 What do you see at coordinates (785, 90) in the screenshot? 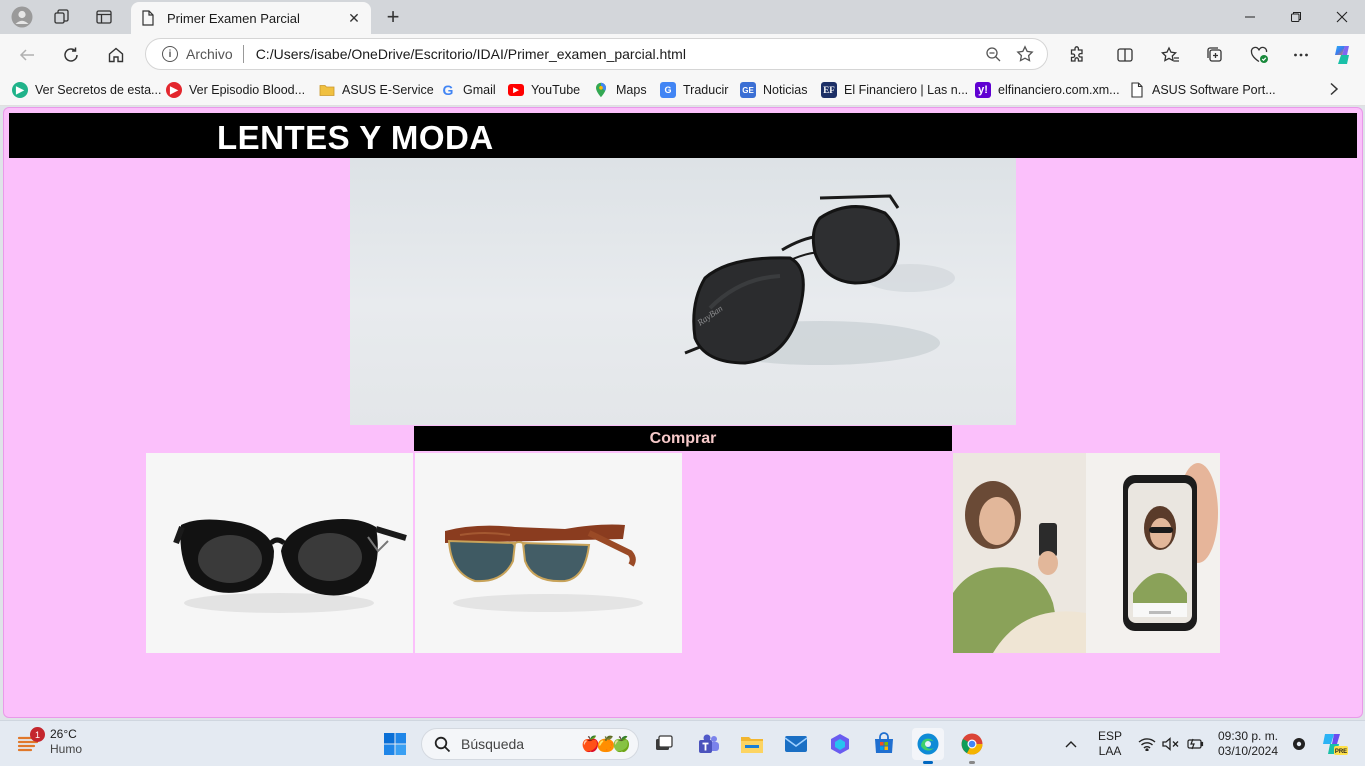
I see `bookmark-label: Noticias` at bounding box center [785, 90].